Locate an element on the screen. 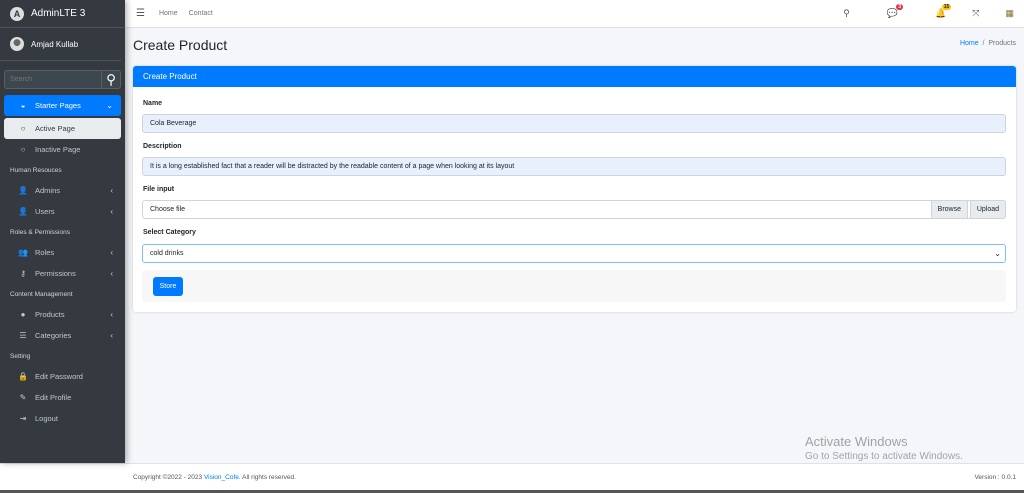 The height and width of the screenshot is (493, 1024). sidebar-item-starter-pages: ◒ Starter Pages ⌄ is located at coordinates (62, 105).